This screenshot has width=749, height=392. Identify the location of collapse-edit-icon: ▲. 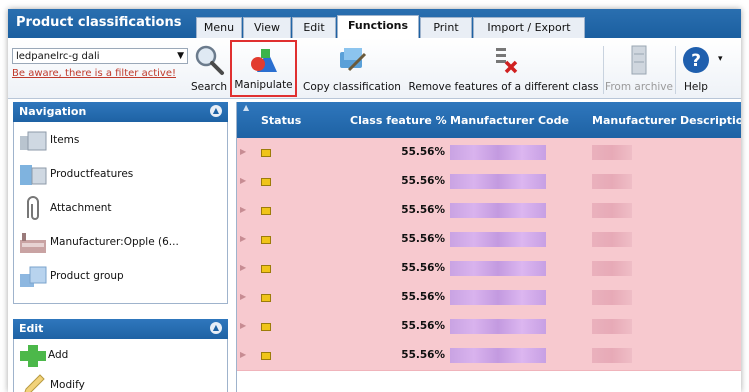
(216, 328).